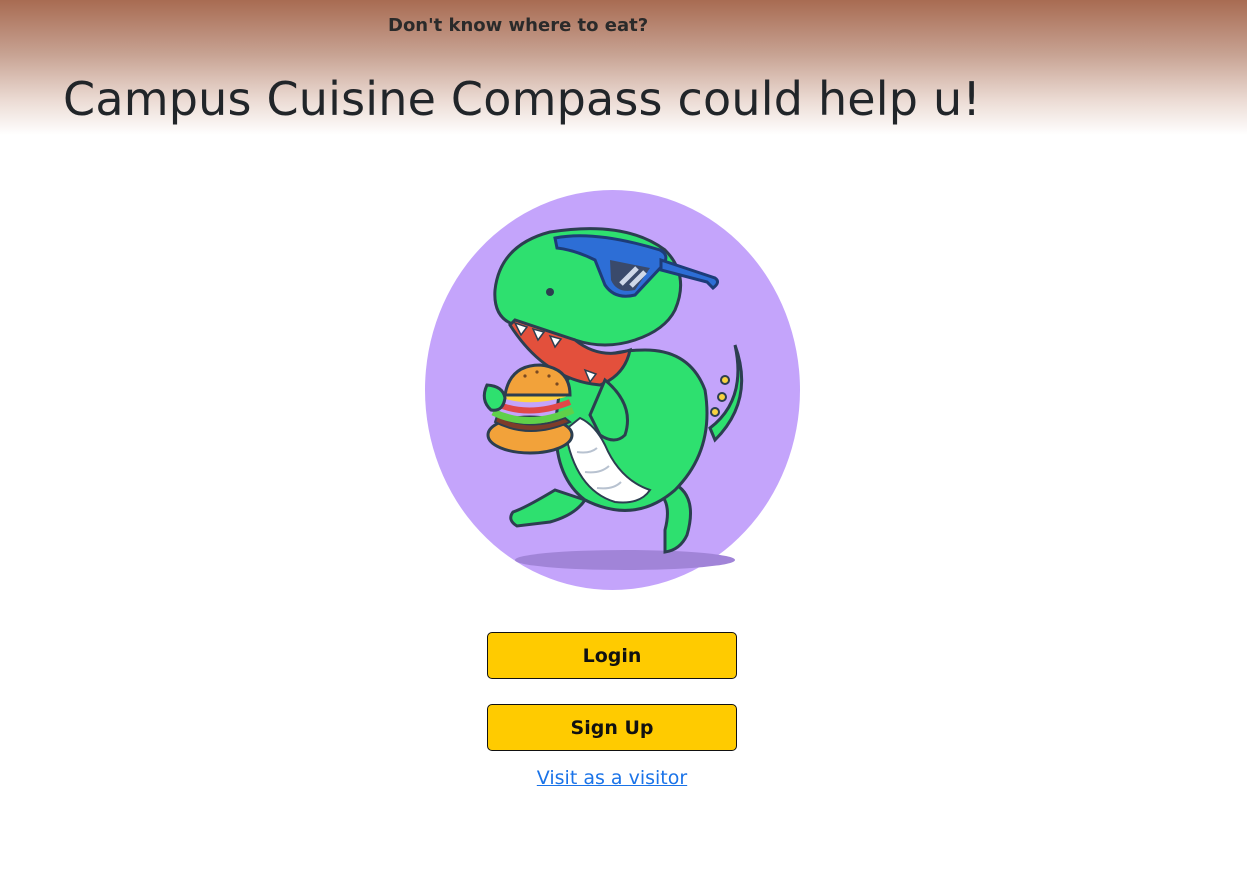 This screenshot has width=1247, height=871. I want to click on dinosaur-mascot-image, so click(612, 390).